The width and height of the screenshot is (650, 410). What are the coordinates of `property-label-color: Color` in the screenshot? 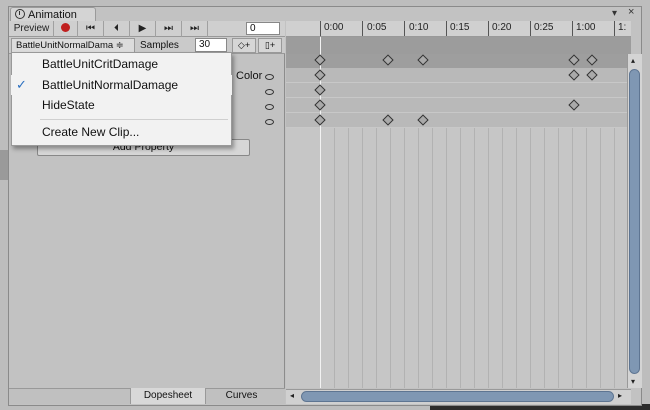 It's located at (249, 76).